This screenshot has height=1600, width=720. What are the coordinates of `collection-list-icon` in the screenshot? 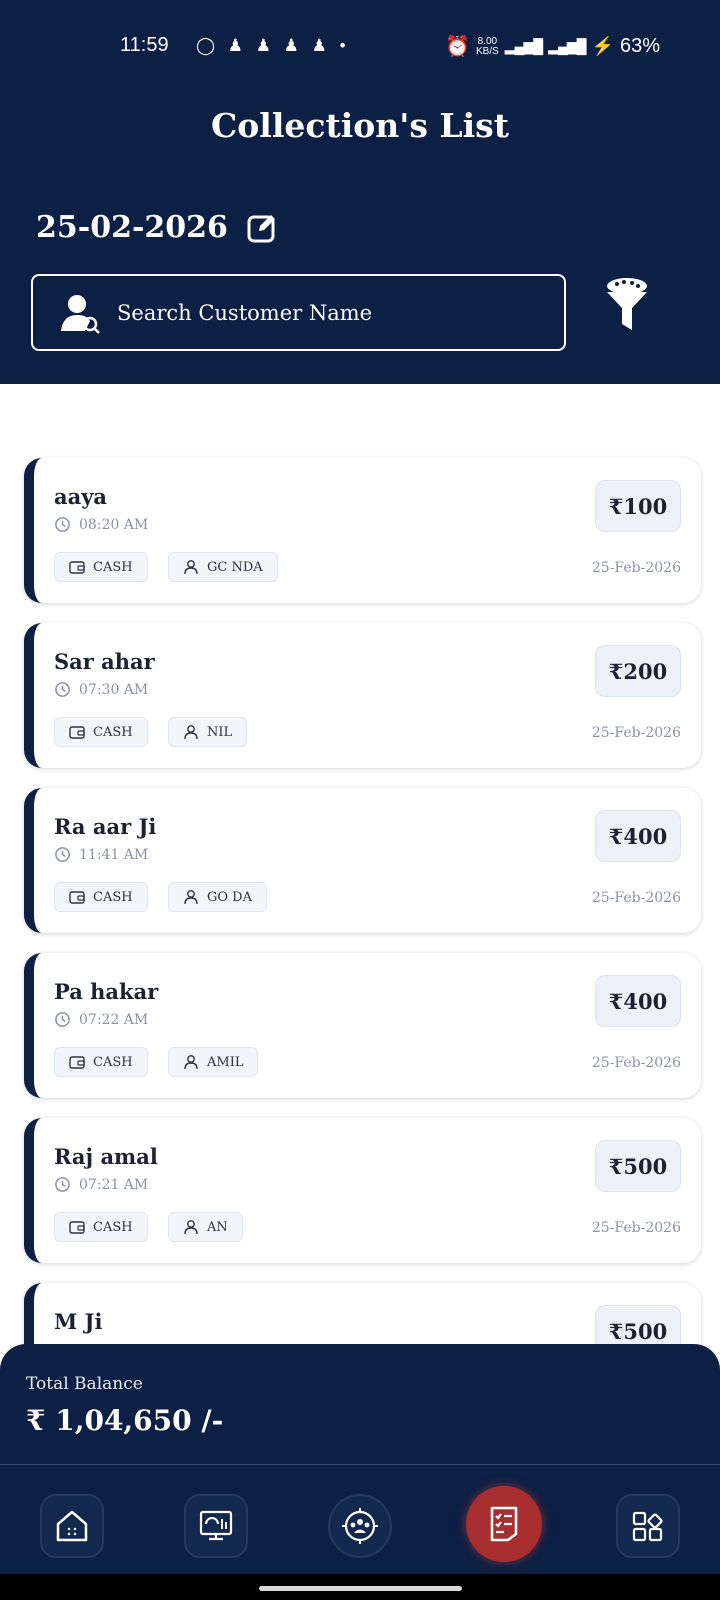 It's located at (504, 1524).